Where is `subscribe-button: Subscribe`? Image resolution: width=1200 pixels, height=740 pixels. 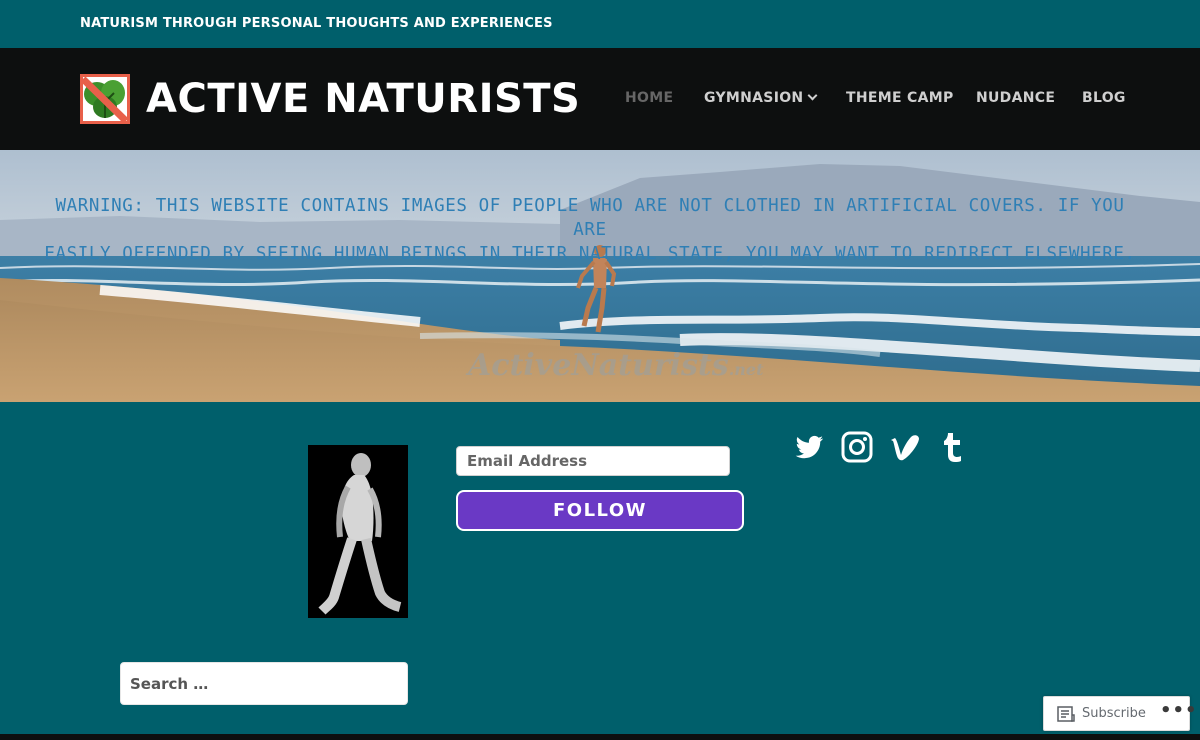 subscribe-button: Subscribe is located at coordinates (1114, 713).